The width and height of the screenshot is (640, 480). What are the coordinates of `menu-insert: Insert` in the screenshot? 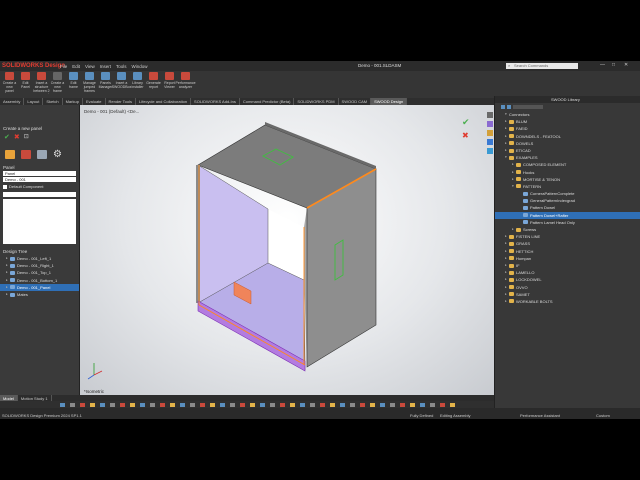 It's located at (105, 66).